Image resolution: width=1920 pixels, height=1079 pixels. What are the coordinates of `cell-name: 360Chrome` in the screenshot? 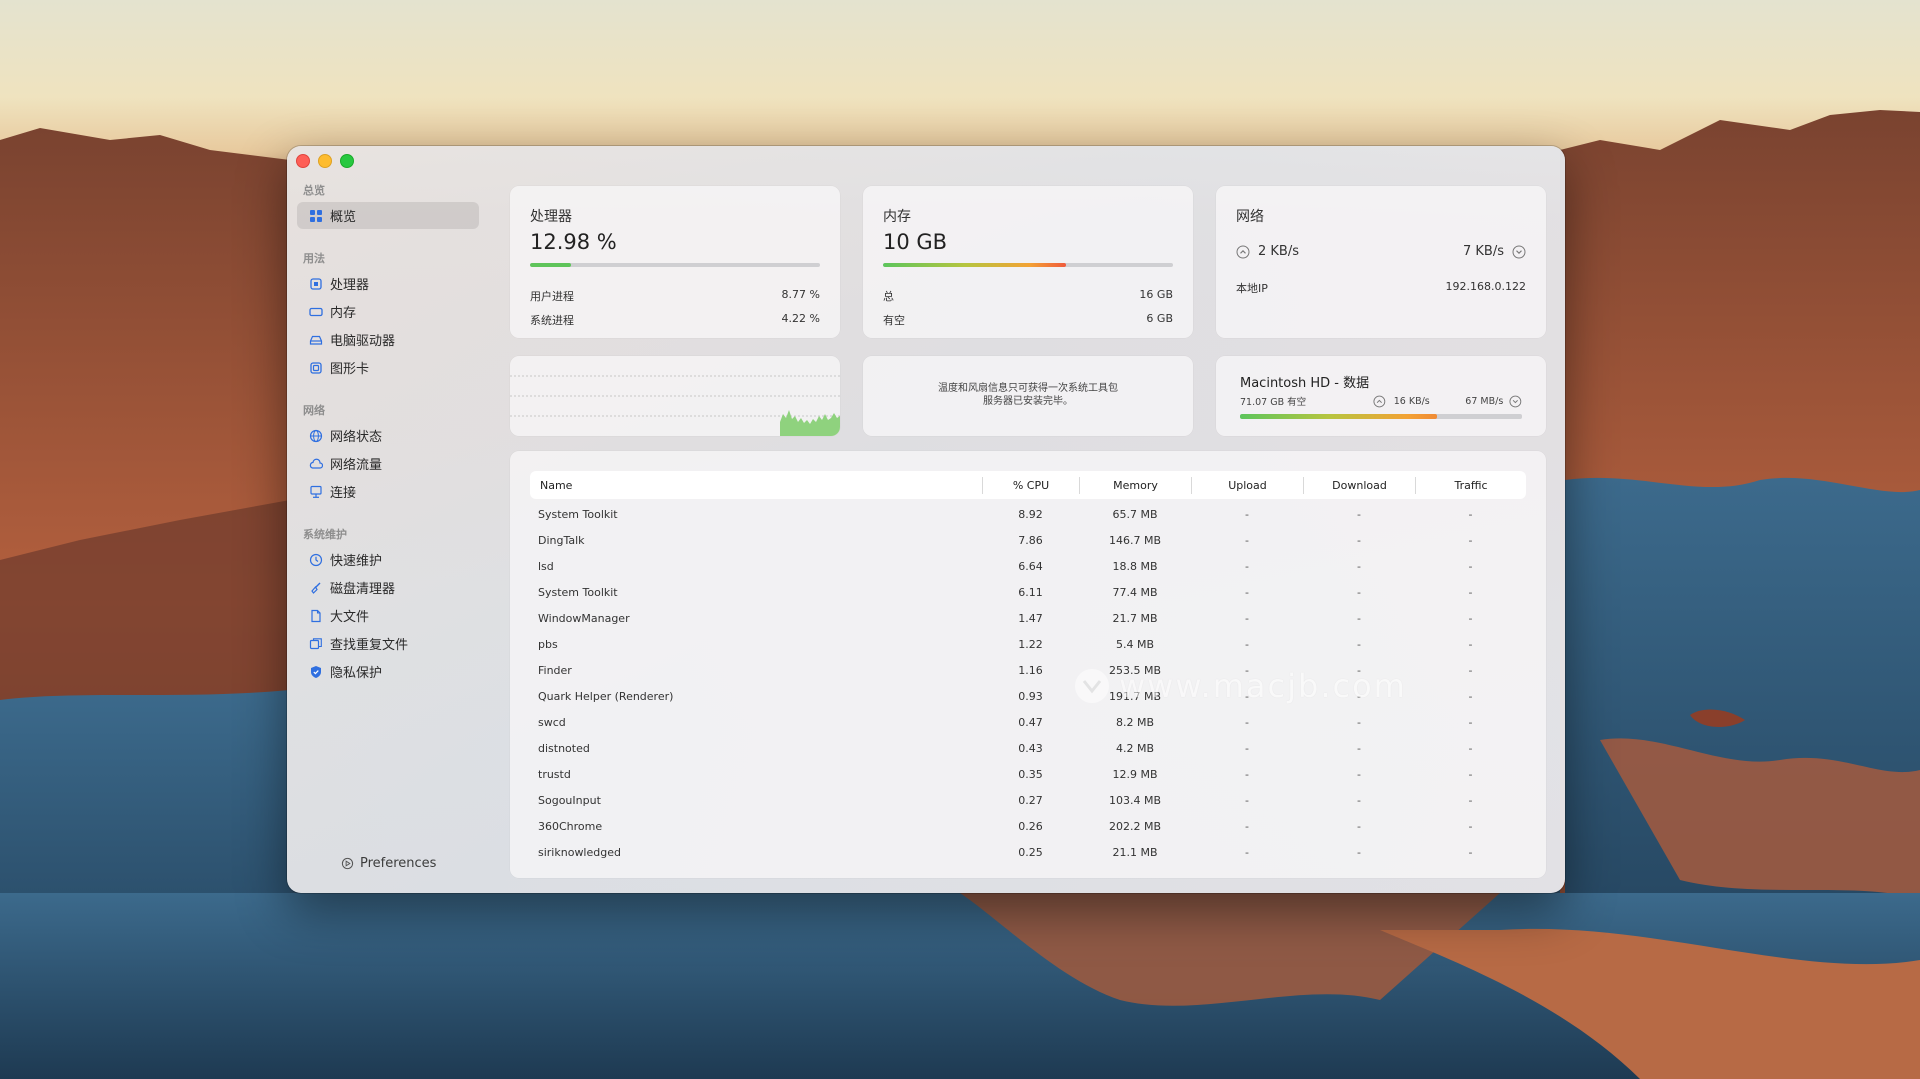 It's located at (570, 826).